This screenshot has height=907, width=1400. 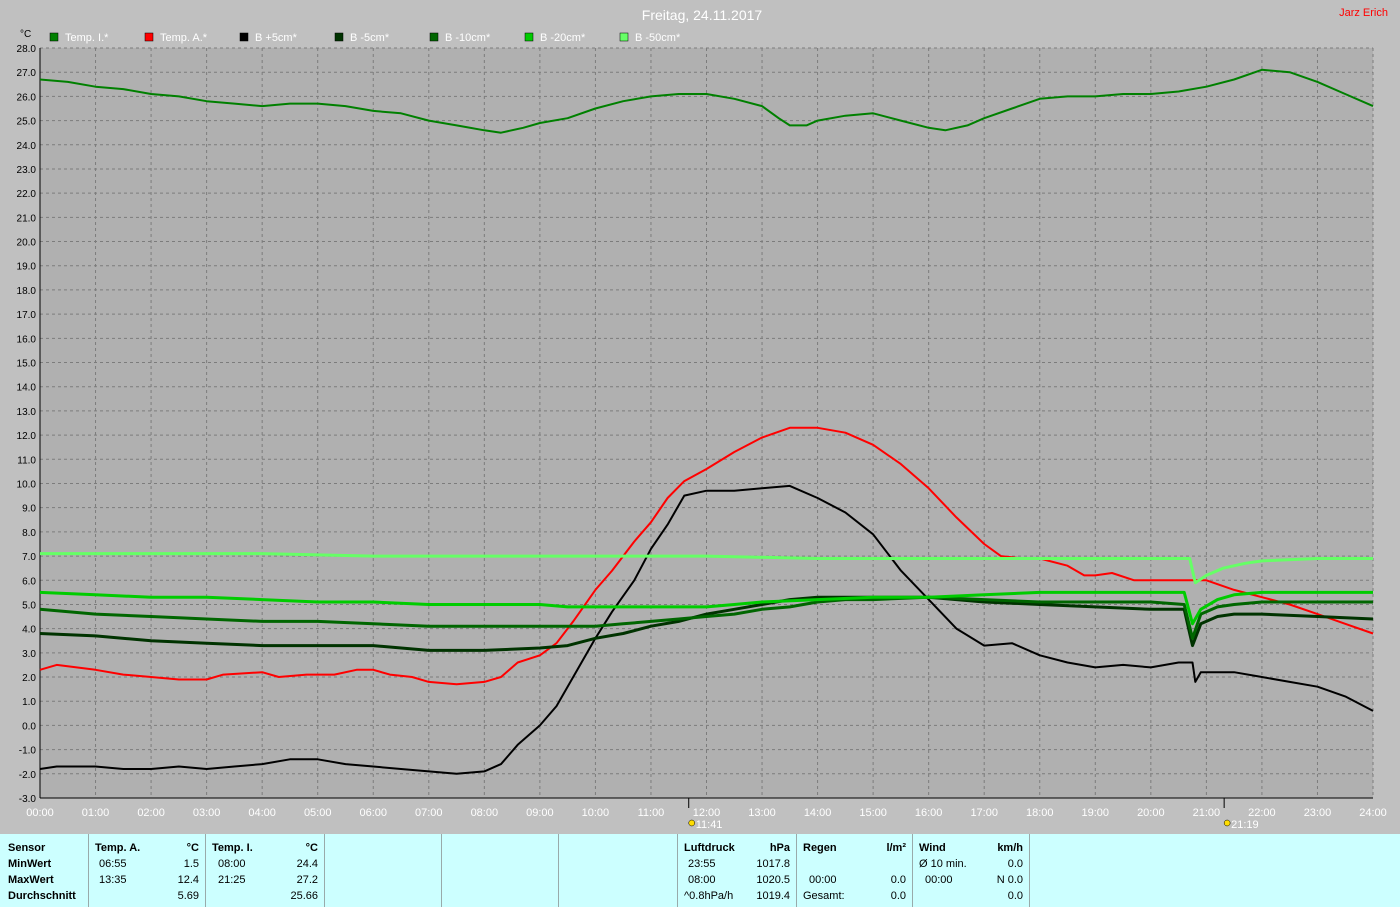 I want to click on x-tick-label: 07:00, so click(x=429, y=813).